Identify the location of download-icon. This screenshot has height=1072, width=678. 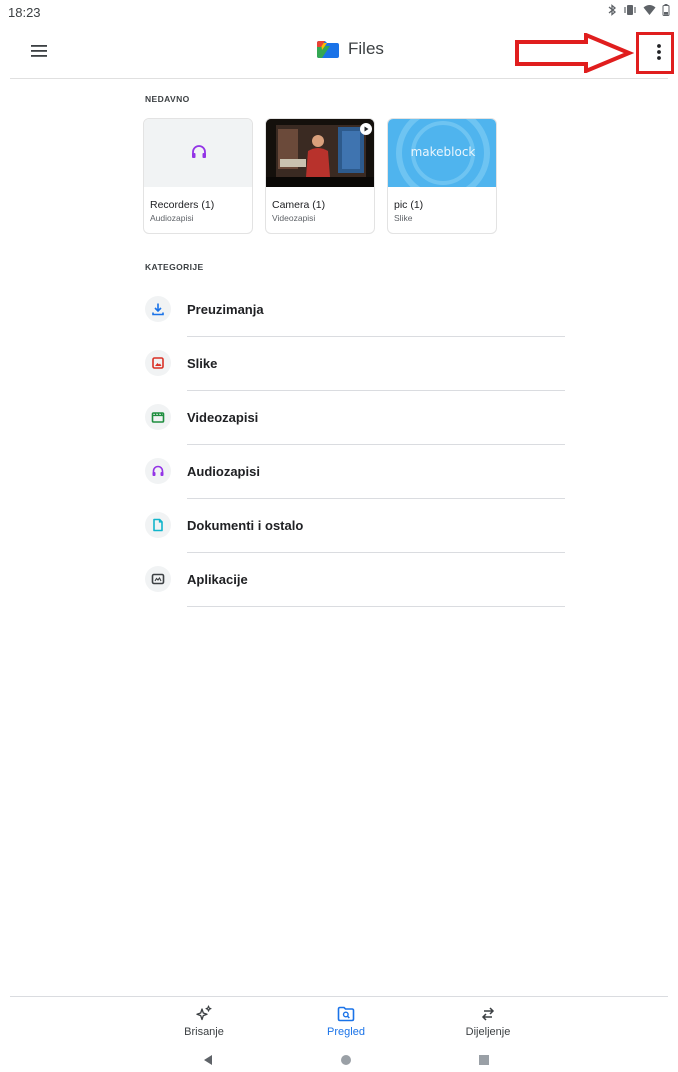
(158, 309).